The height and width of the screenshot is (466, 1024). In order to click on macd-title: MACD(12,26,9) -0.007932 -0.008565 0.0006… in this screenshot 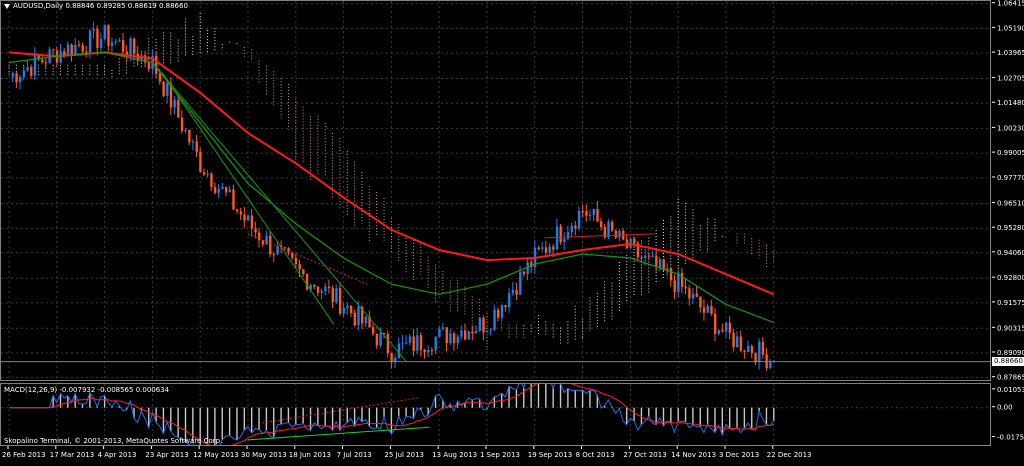, I will do `click(87, 390)`.